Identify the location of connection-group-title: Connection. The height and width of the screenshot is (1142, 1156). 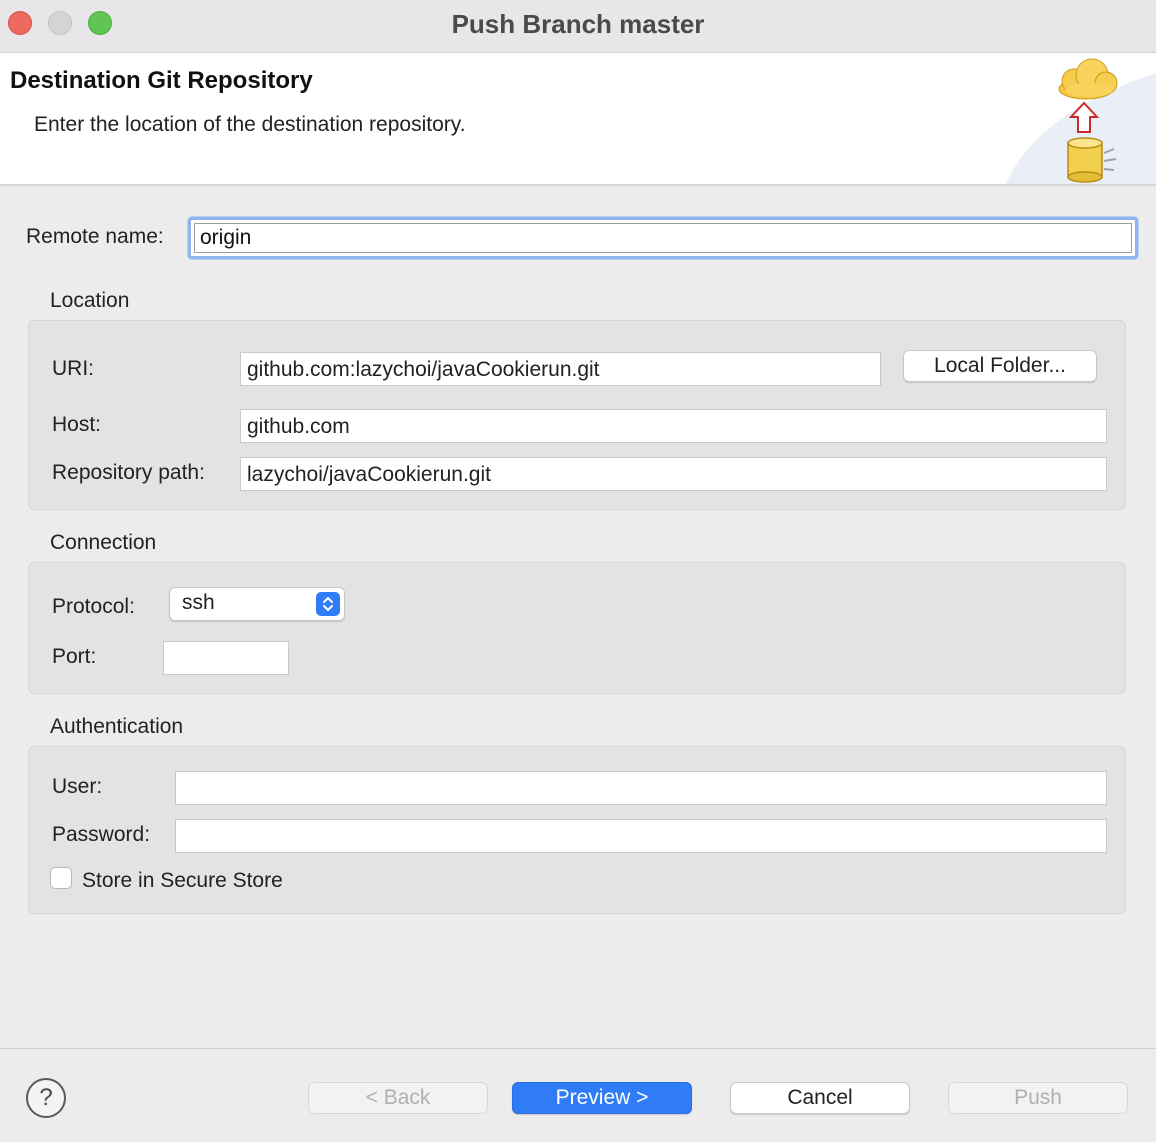
(103, 542).